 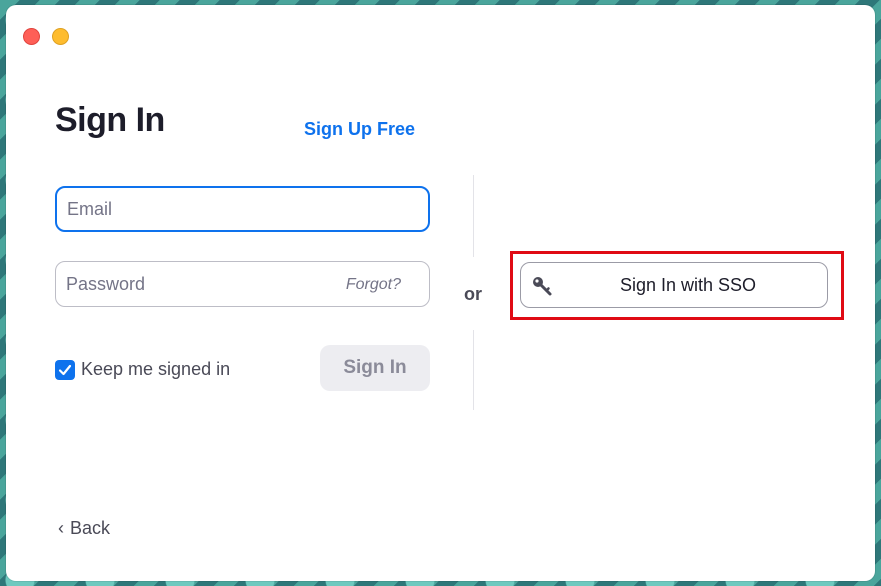 What do you see at coordinates (61, 528) in the screenshot?
I see `chevron-left-icon: ‹` at bounding box center [61, 528].